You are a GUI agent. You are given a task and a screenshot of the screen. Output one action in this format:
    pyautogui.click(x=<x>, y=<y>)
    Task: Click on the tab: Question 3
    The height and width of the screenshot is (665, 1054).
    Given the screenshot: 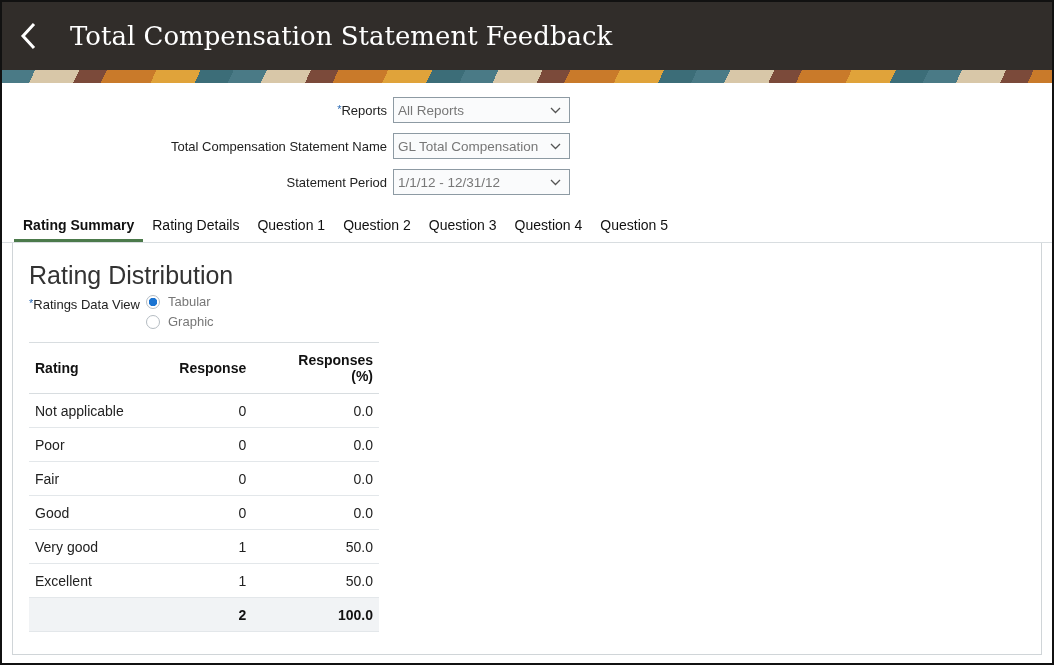 What is the action you would take?
    pyautogui.click(x=462, y=226)
    